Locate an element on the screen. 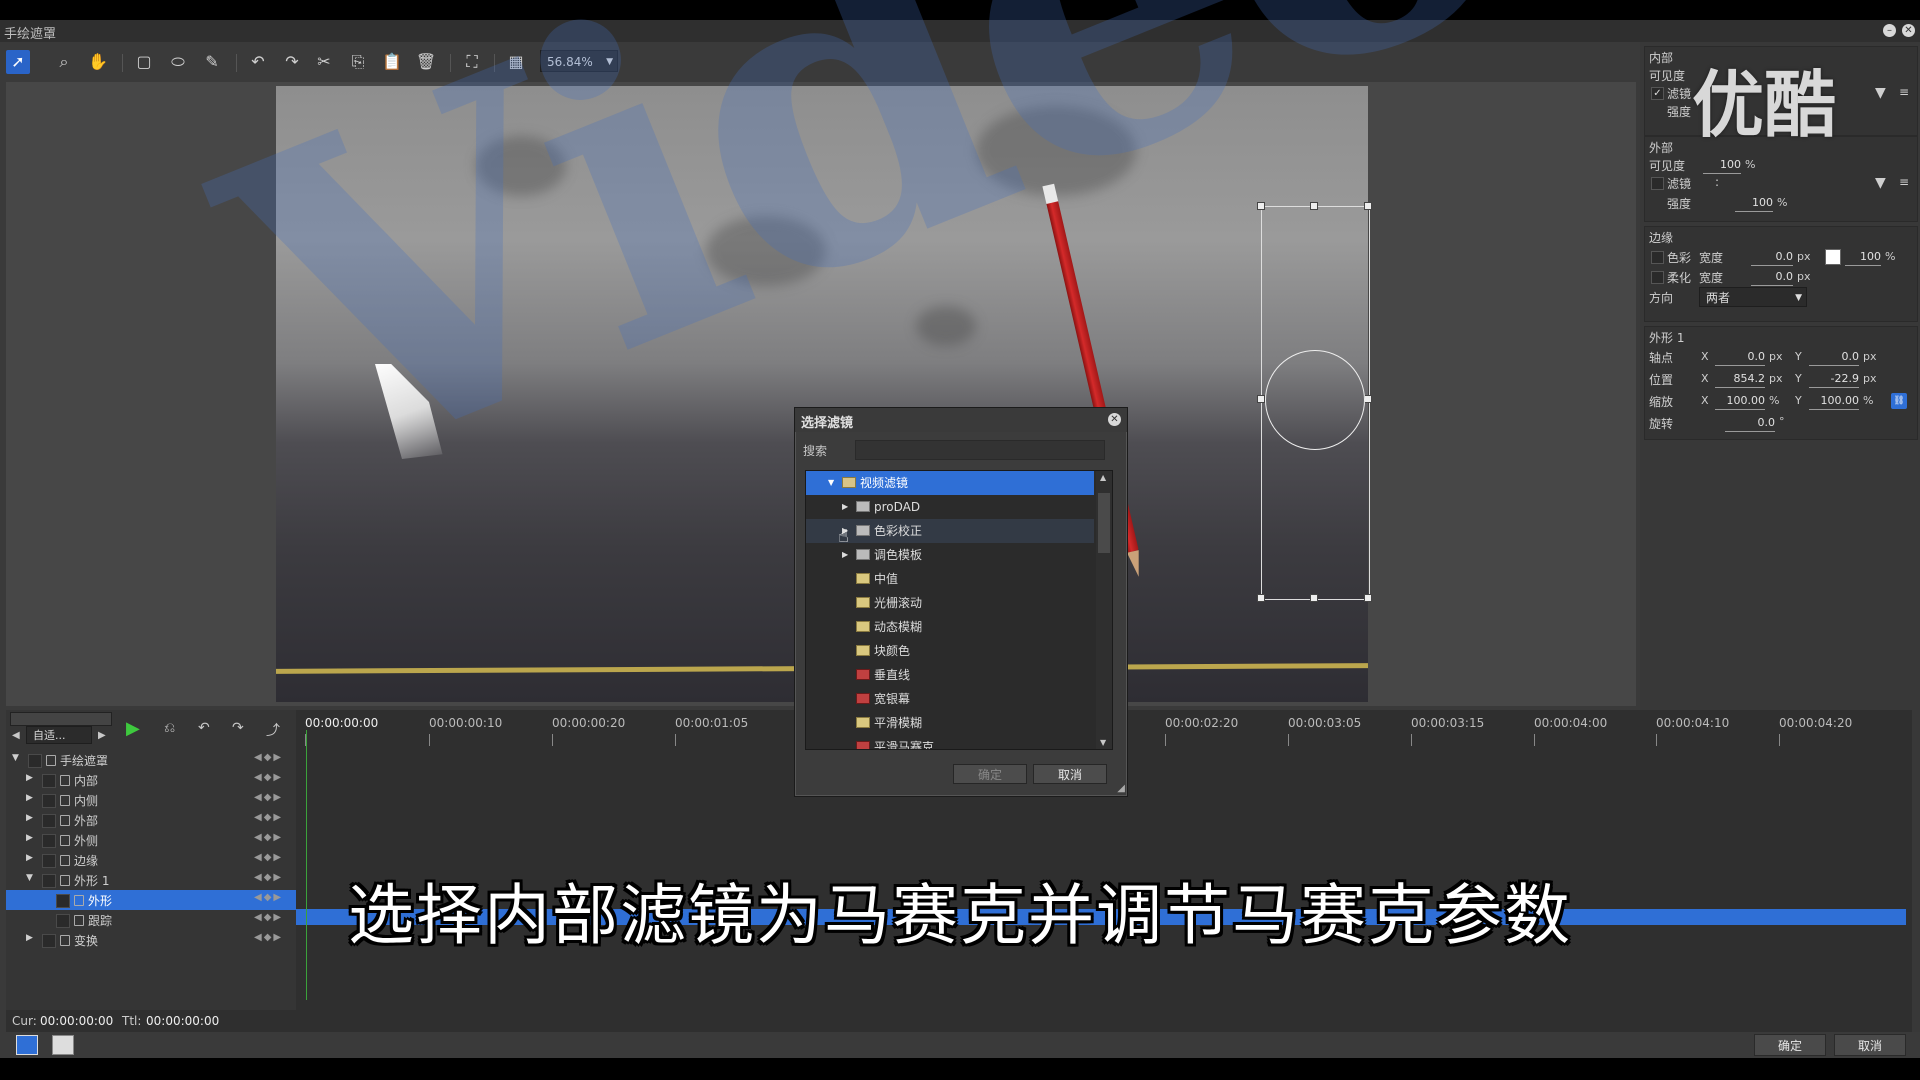 This screenshot has height=1080, width=1920. layout-dual-icon is located at coordinates (63, 1045).